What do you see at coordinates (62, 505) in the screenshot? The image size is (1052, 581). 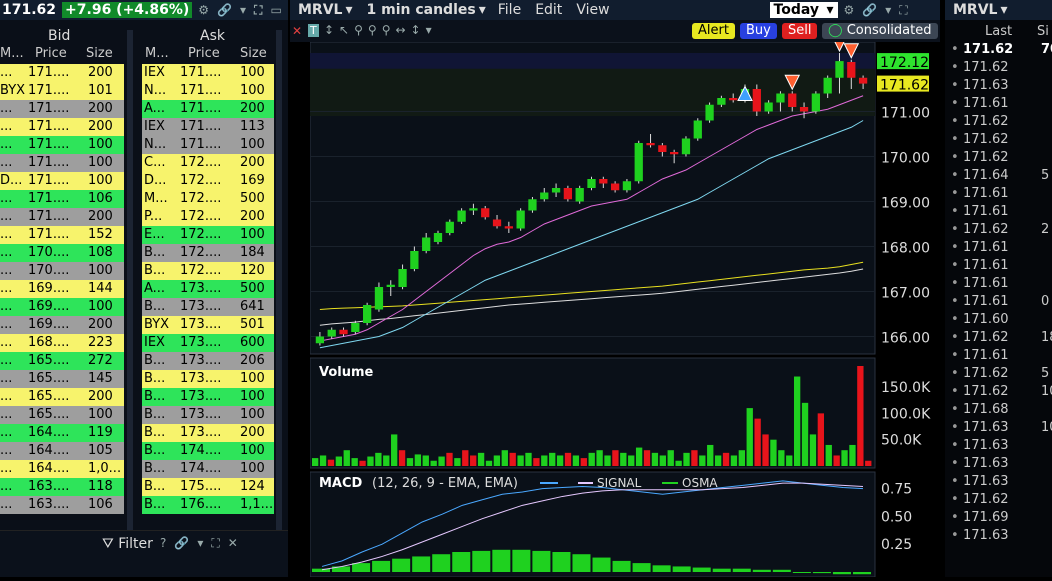 I see `bid-row: ... 163.... 106` at bounding box center [62, 505].